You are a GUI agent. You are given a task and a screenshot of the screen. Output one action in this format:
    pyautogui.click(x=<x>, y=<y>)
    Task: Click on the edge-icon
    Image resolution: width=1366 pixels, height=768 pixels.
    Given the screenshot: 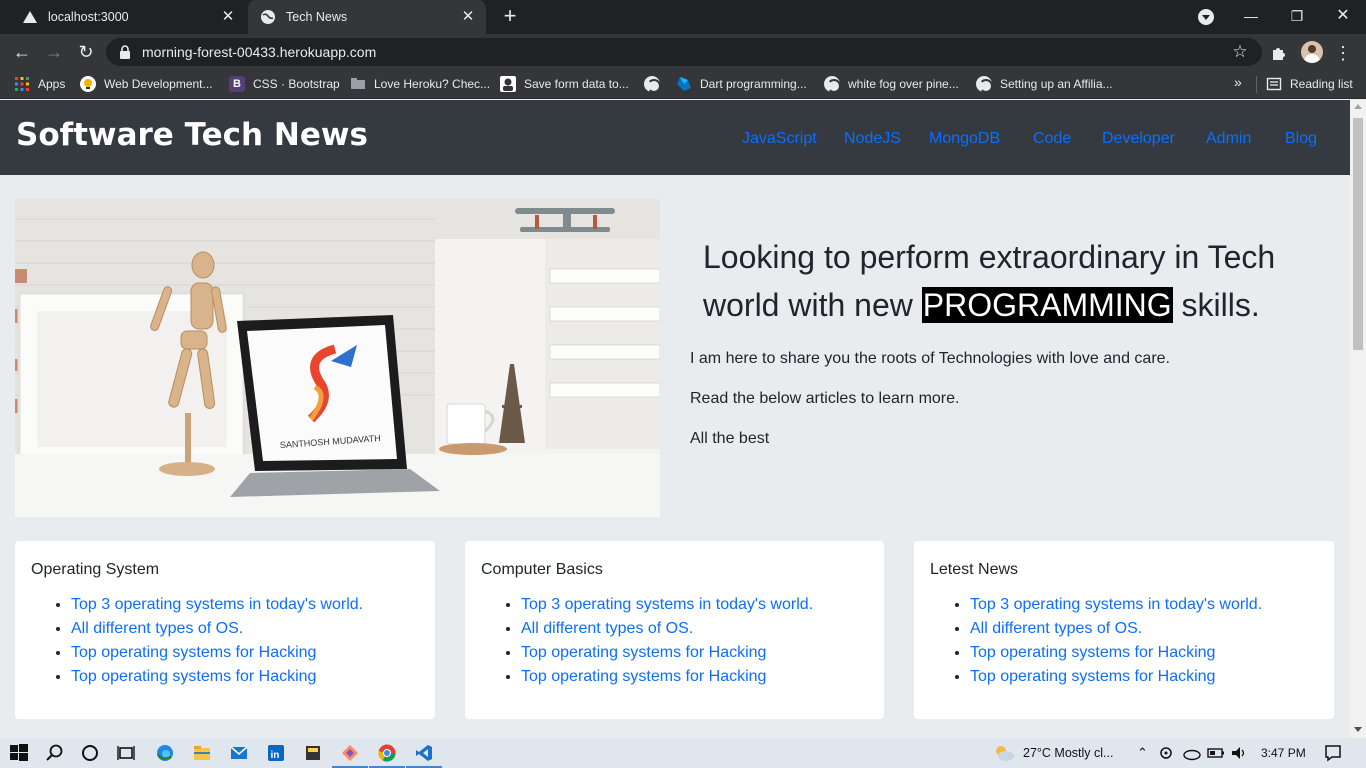 What is the action you would take?
    pyautogui.click(x=165, y=753)
    